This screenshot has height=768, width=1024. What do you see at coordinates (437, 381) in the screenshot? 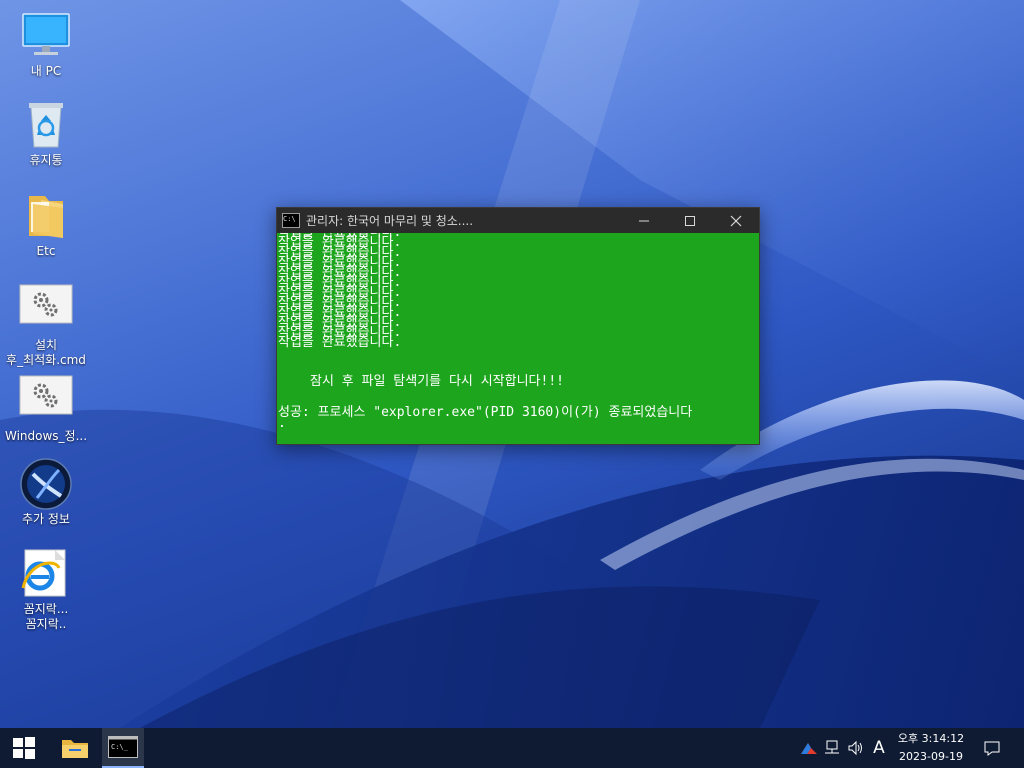
I see `console-restart-message: 잠시 후 파일 탐색기를 다시 시작합니다!!!` at bounding box center [437, 381].